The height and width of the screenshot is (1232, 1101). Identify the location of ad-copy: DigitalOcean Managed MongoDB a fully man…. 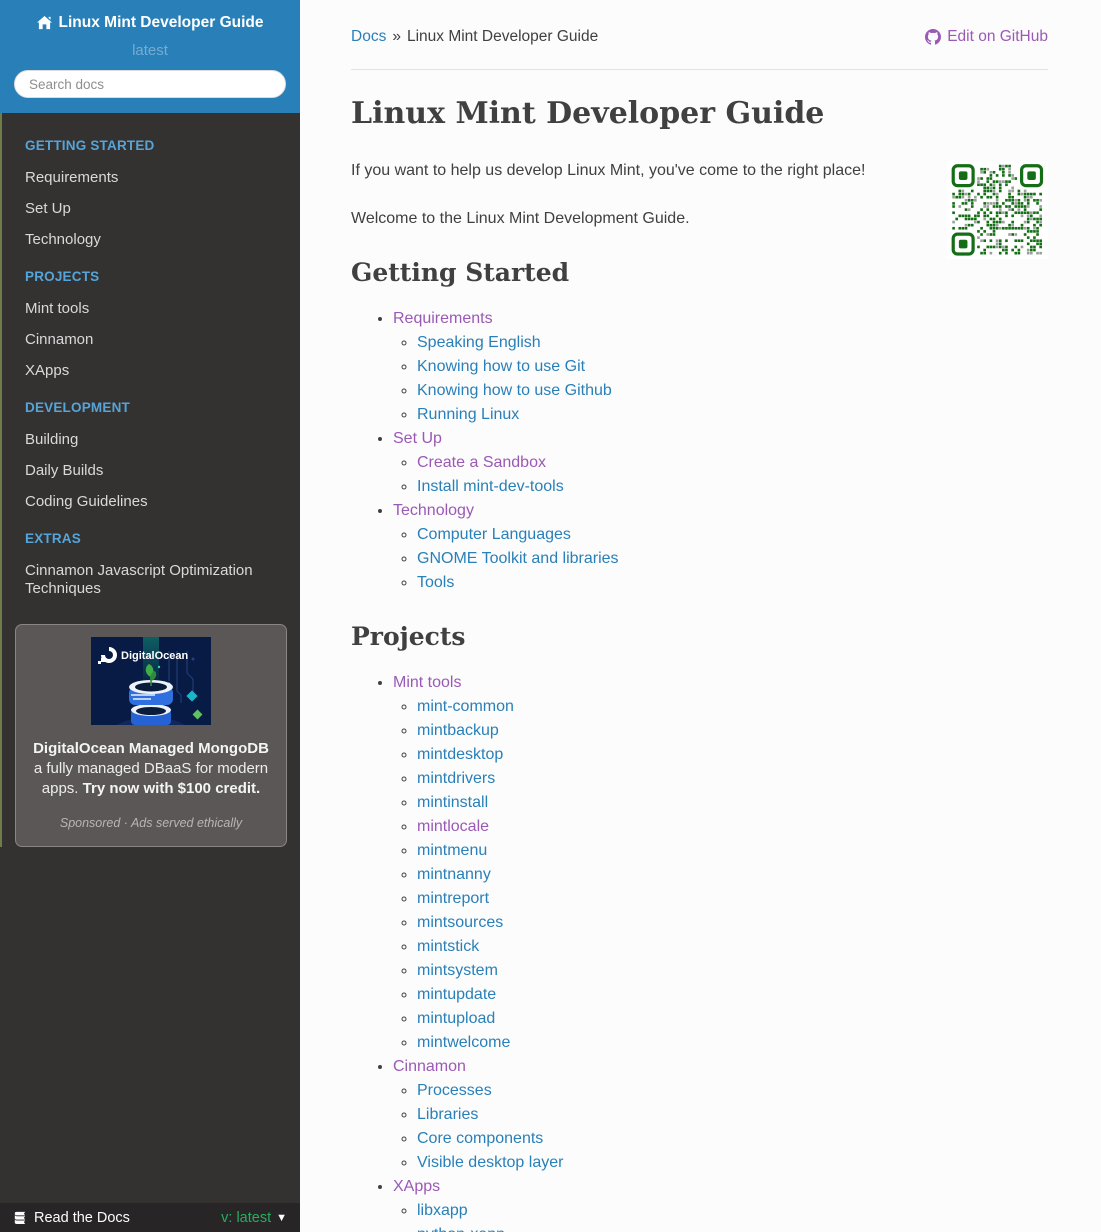
(151, 769).